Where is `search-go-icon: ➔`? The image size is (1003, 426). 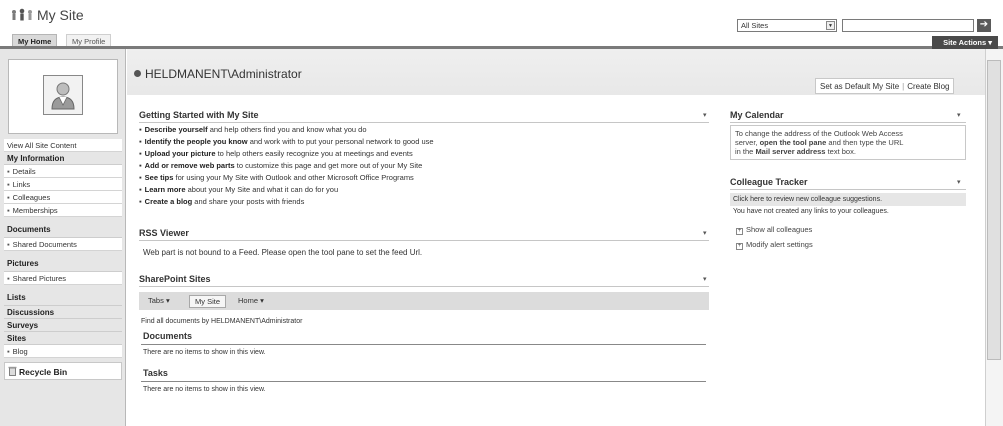 search-go-icon: ➔ is located at coordinates (984, 25).